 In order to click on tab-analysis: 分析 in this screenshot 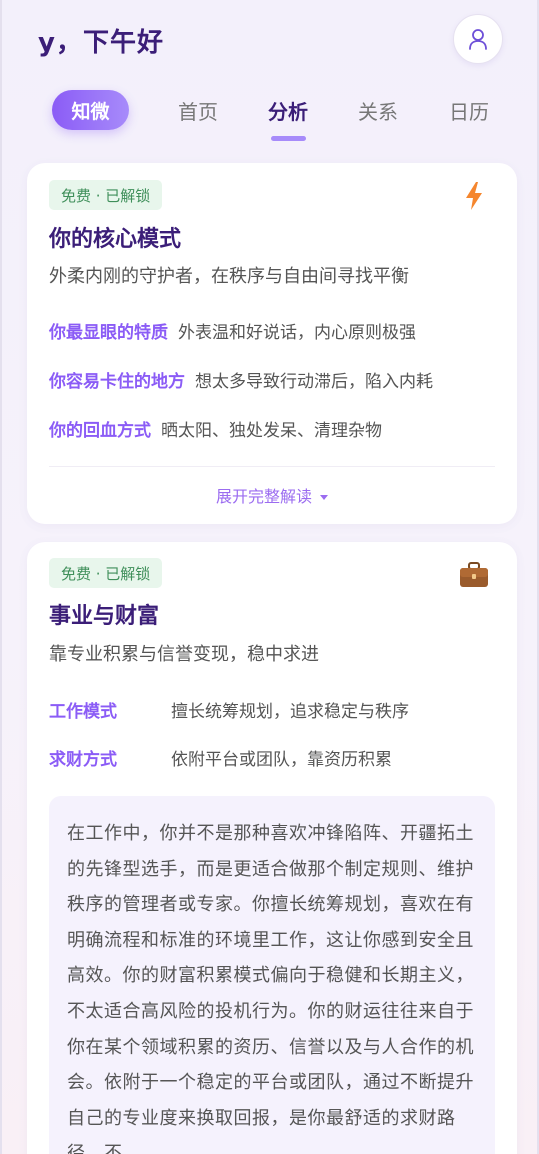, I will do `click(288, 111)`.